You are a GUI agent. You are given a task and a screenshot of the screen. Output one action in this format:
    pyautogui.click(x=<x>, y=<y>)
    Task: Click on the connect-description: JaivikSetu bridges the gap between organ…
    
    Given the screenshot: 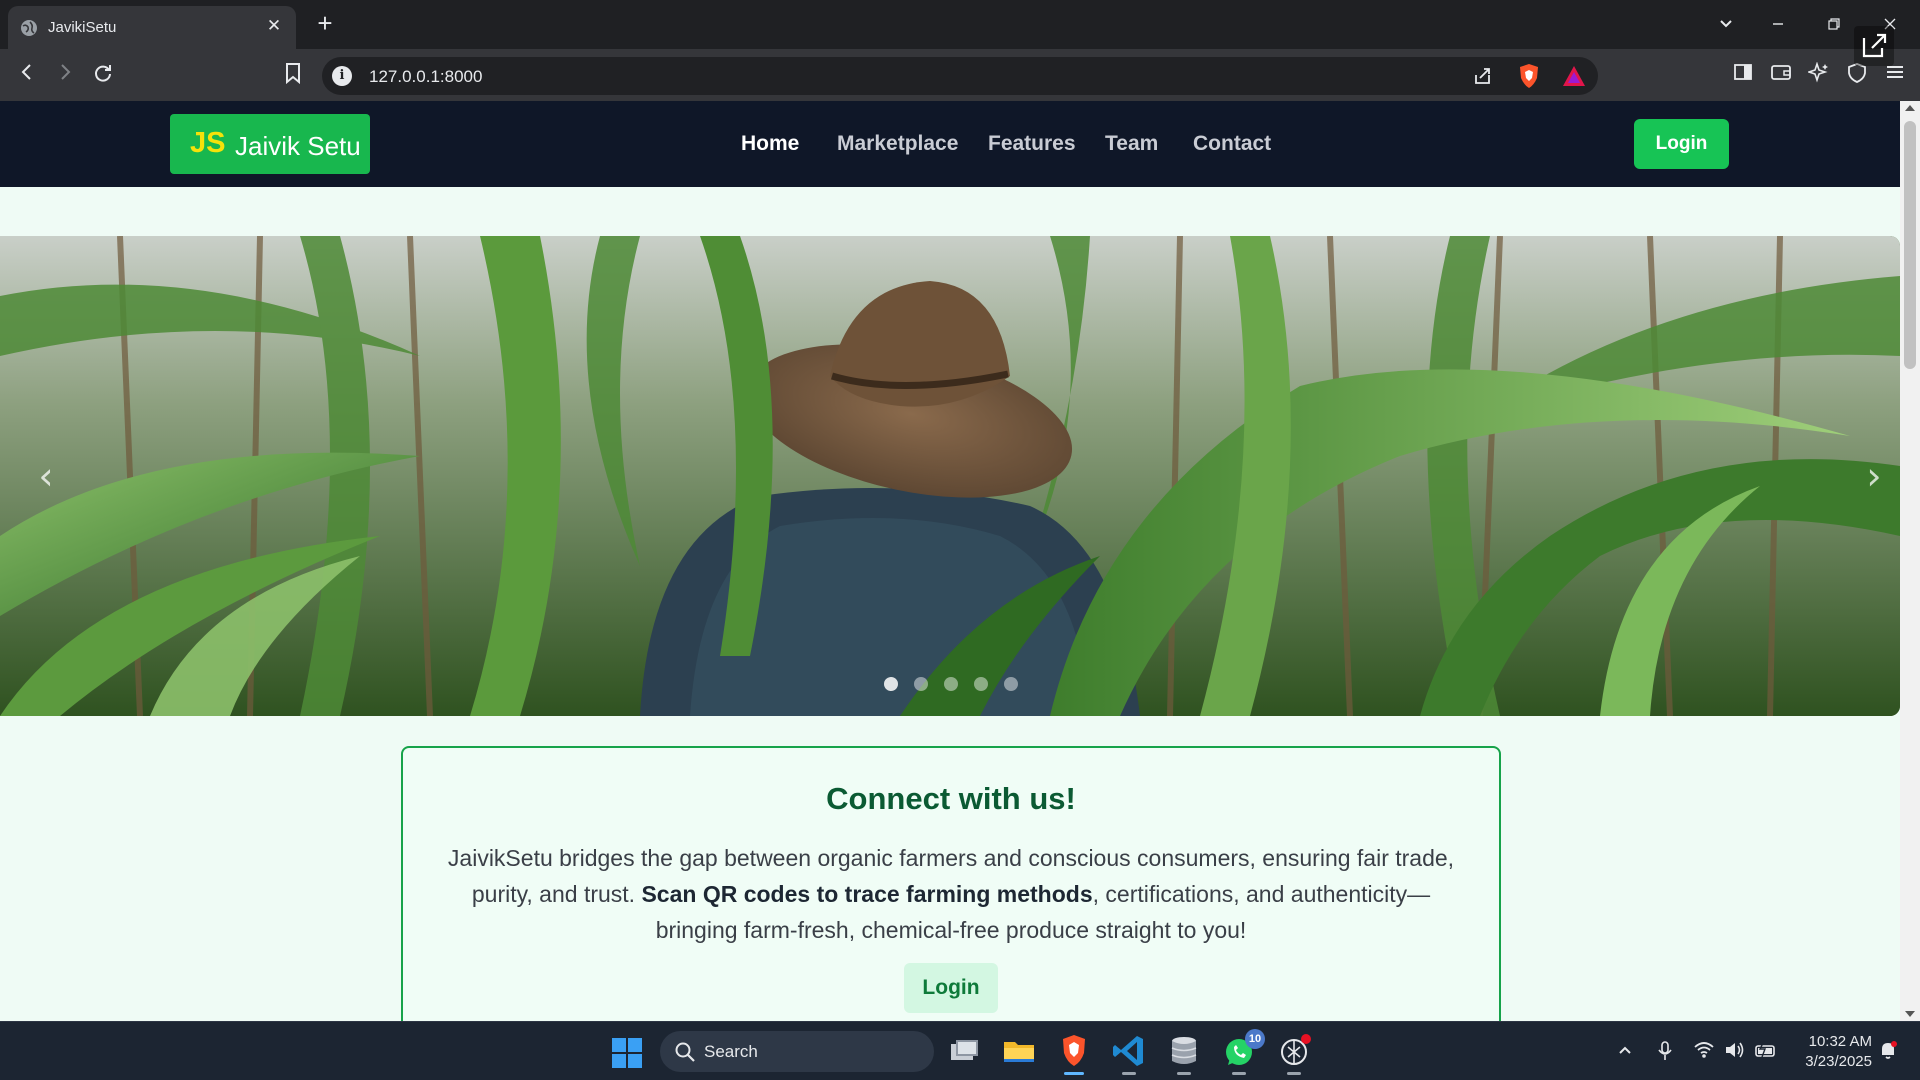 What is the action you would take?
    pyautogui.click(x=951, y=894)
    